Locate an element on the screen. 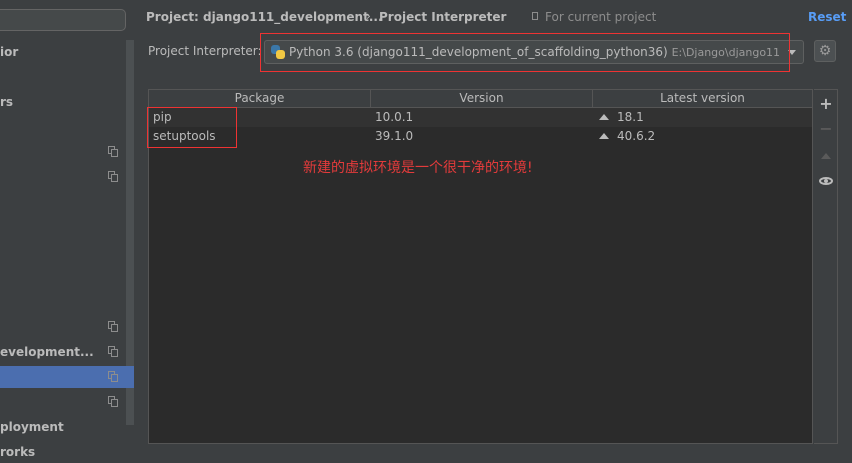  package-version: 39.1.0 is located at coordinates (394, 136).